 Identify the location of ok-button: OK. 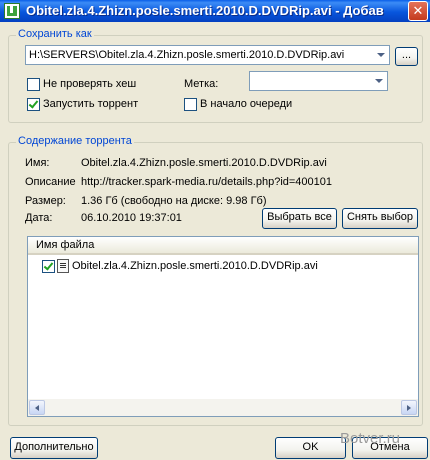
(310, 448).